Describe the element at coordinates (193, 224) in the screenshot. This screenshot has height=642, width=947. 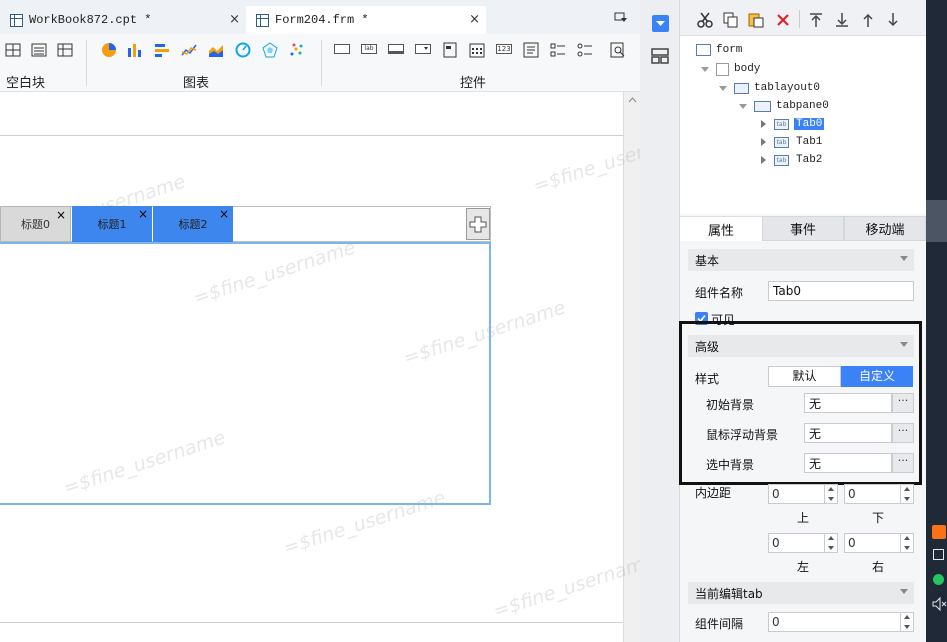
I see `form-tab-2: 标题2 ×` at that location.